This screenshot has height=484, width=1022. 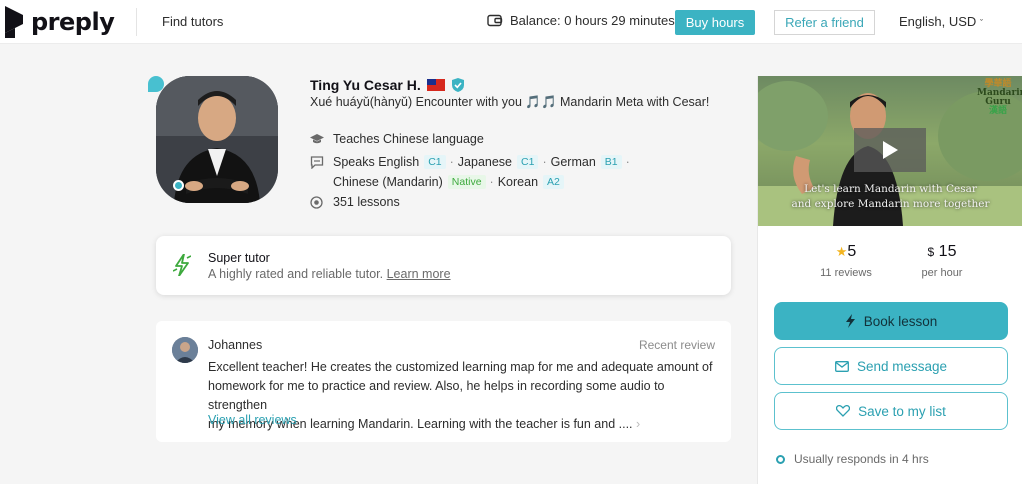 I want to click on play-button, so click(x=890, y=150).